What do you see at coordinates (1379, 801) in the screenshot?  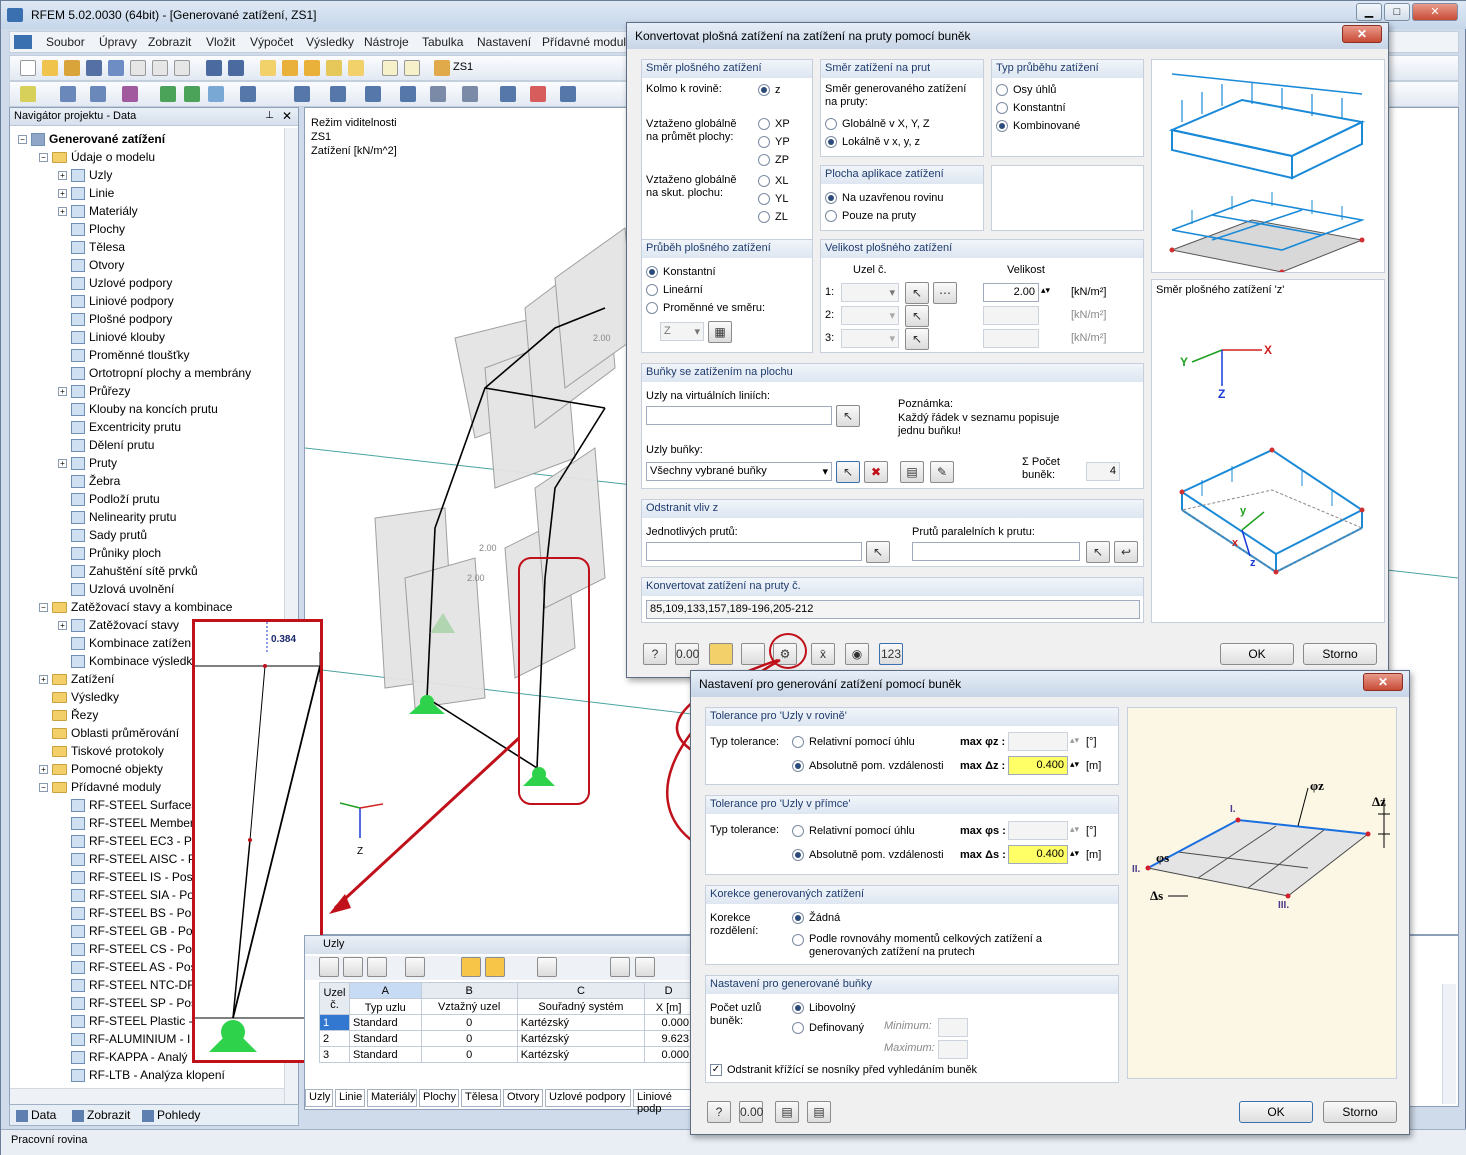 I see `svg-text: Δz` at bounding box center [1379, 801].